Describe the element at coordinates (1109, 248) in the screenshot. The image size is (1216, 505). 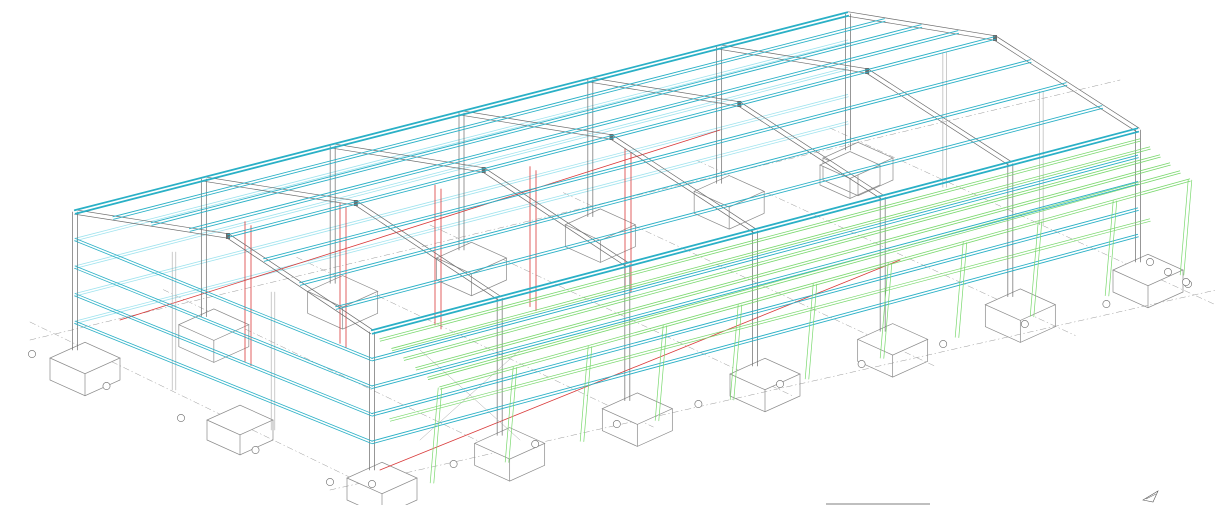
I see `canopy-post-9-edge` at that location.